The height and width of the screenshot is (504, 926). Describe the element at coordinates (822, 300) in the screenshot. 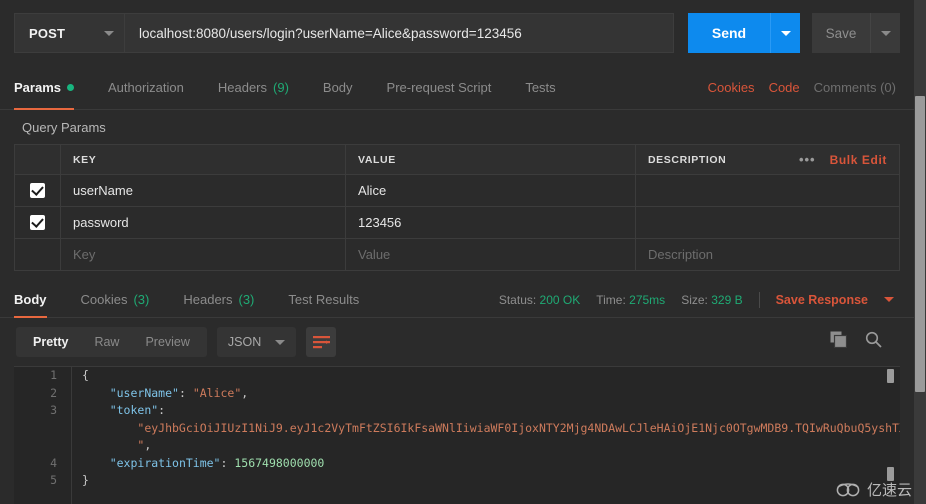

I see `save-response-button: Save Response` at that location.